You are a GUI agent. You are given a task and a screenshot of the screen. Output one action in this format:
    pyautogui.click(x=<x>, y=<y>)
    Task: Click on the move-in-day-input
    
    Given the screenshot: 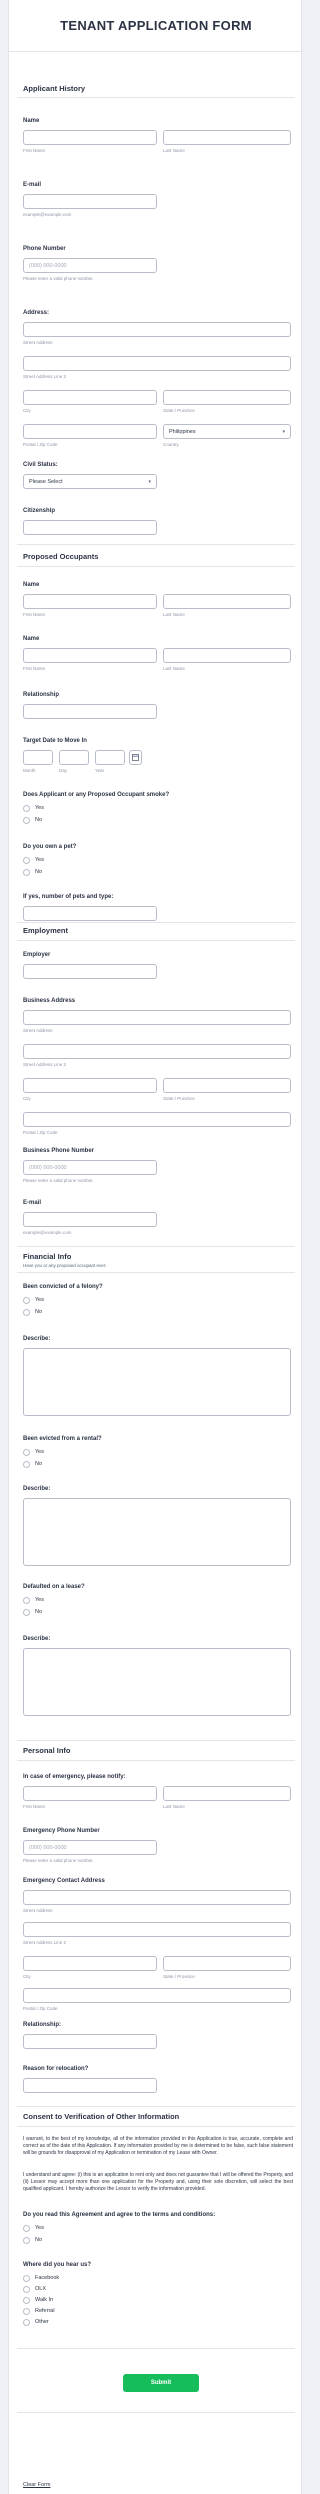 What is the action you would take?
    pyautogui.click(x=74, y=757)
    